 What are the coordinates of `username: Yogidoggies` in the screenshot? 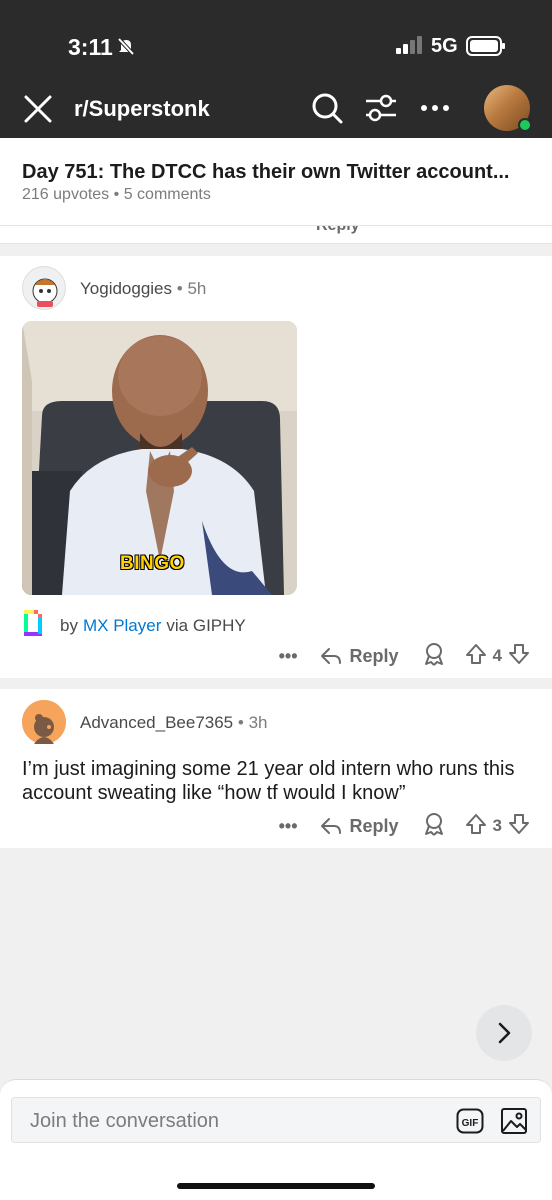 It's located at (126, 288).